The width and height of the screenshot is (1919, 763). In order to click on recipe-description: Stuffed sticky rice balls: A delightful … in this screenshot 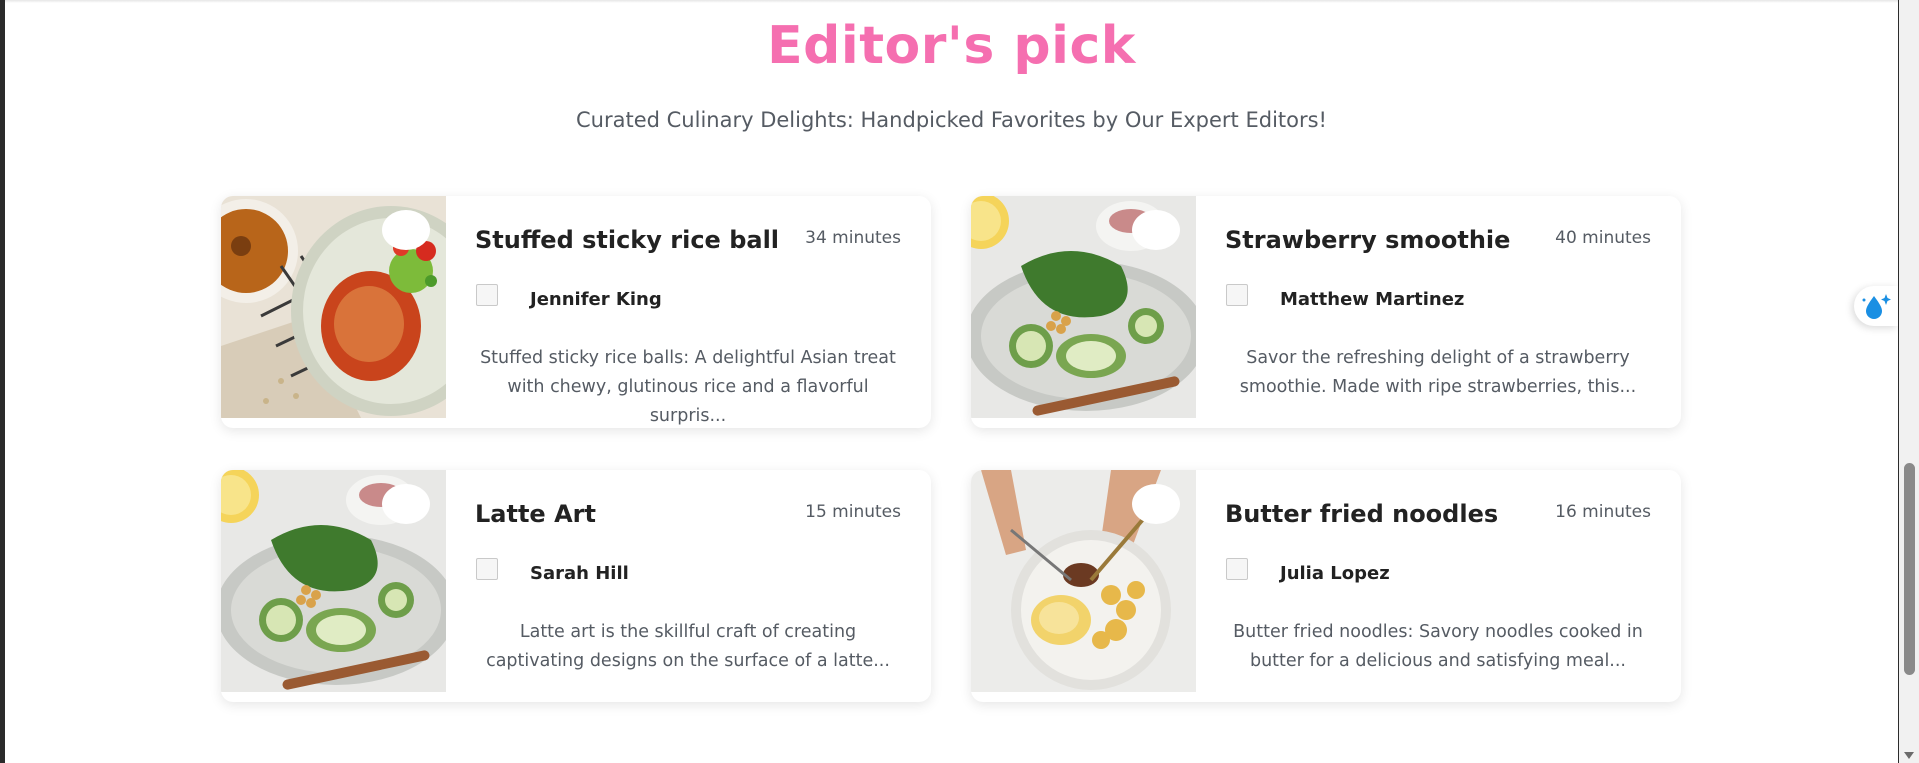, I will do `click(688, 387)`.